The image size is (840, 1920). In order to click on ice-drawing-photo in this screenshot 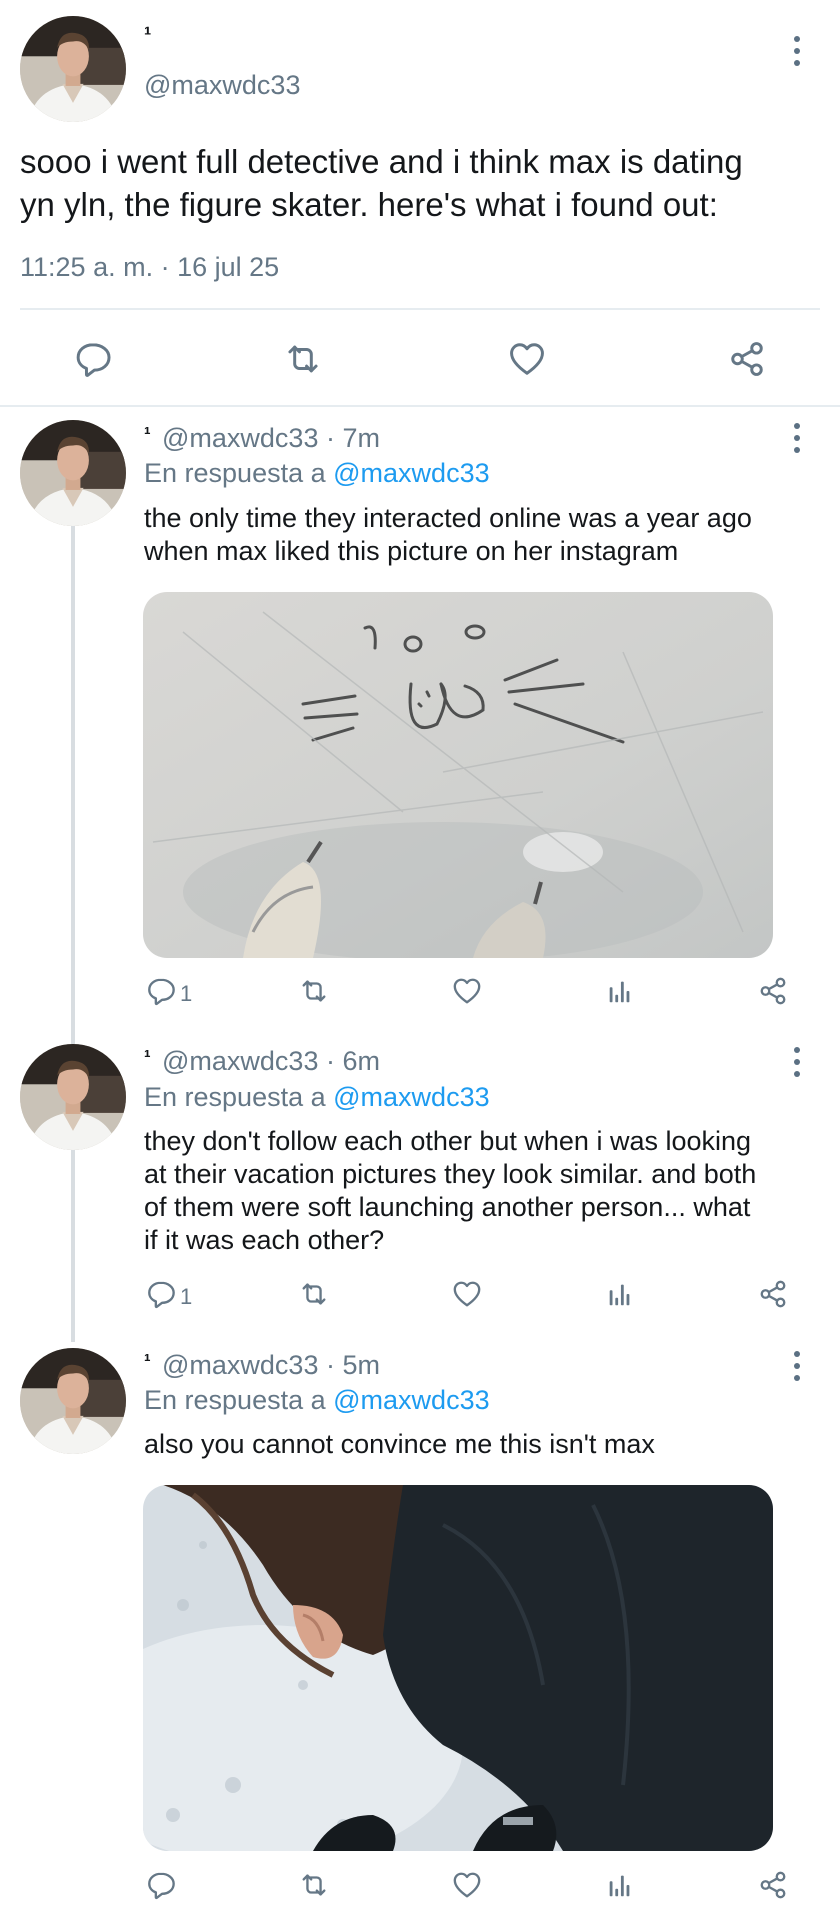, I will do `click(458, 775)`.